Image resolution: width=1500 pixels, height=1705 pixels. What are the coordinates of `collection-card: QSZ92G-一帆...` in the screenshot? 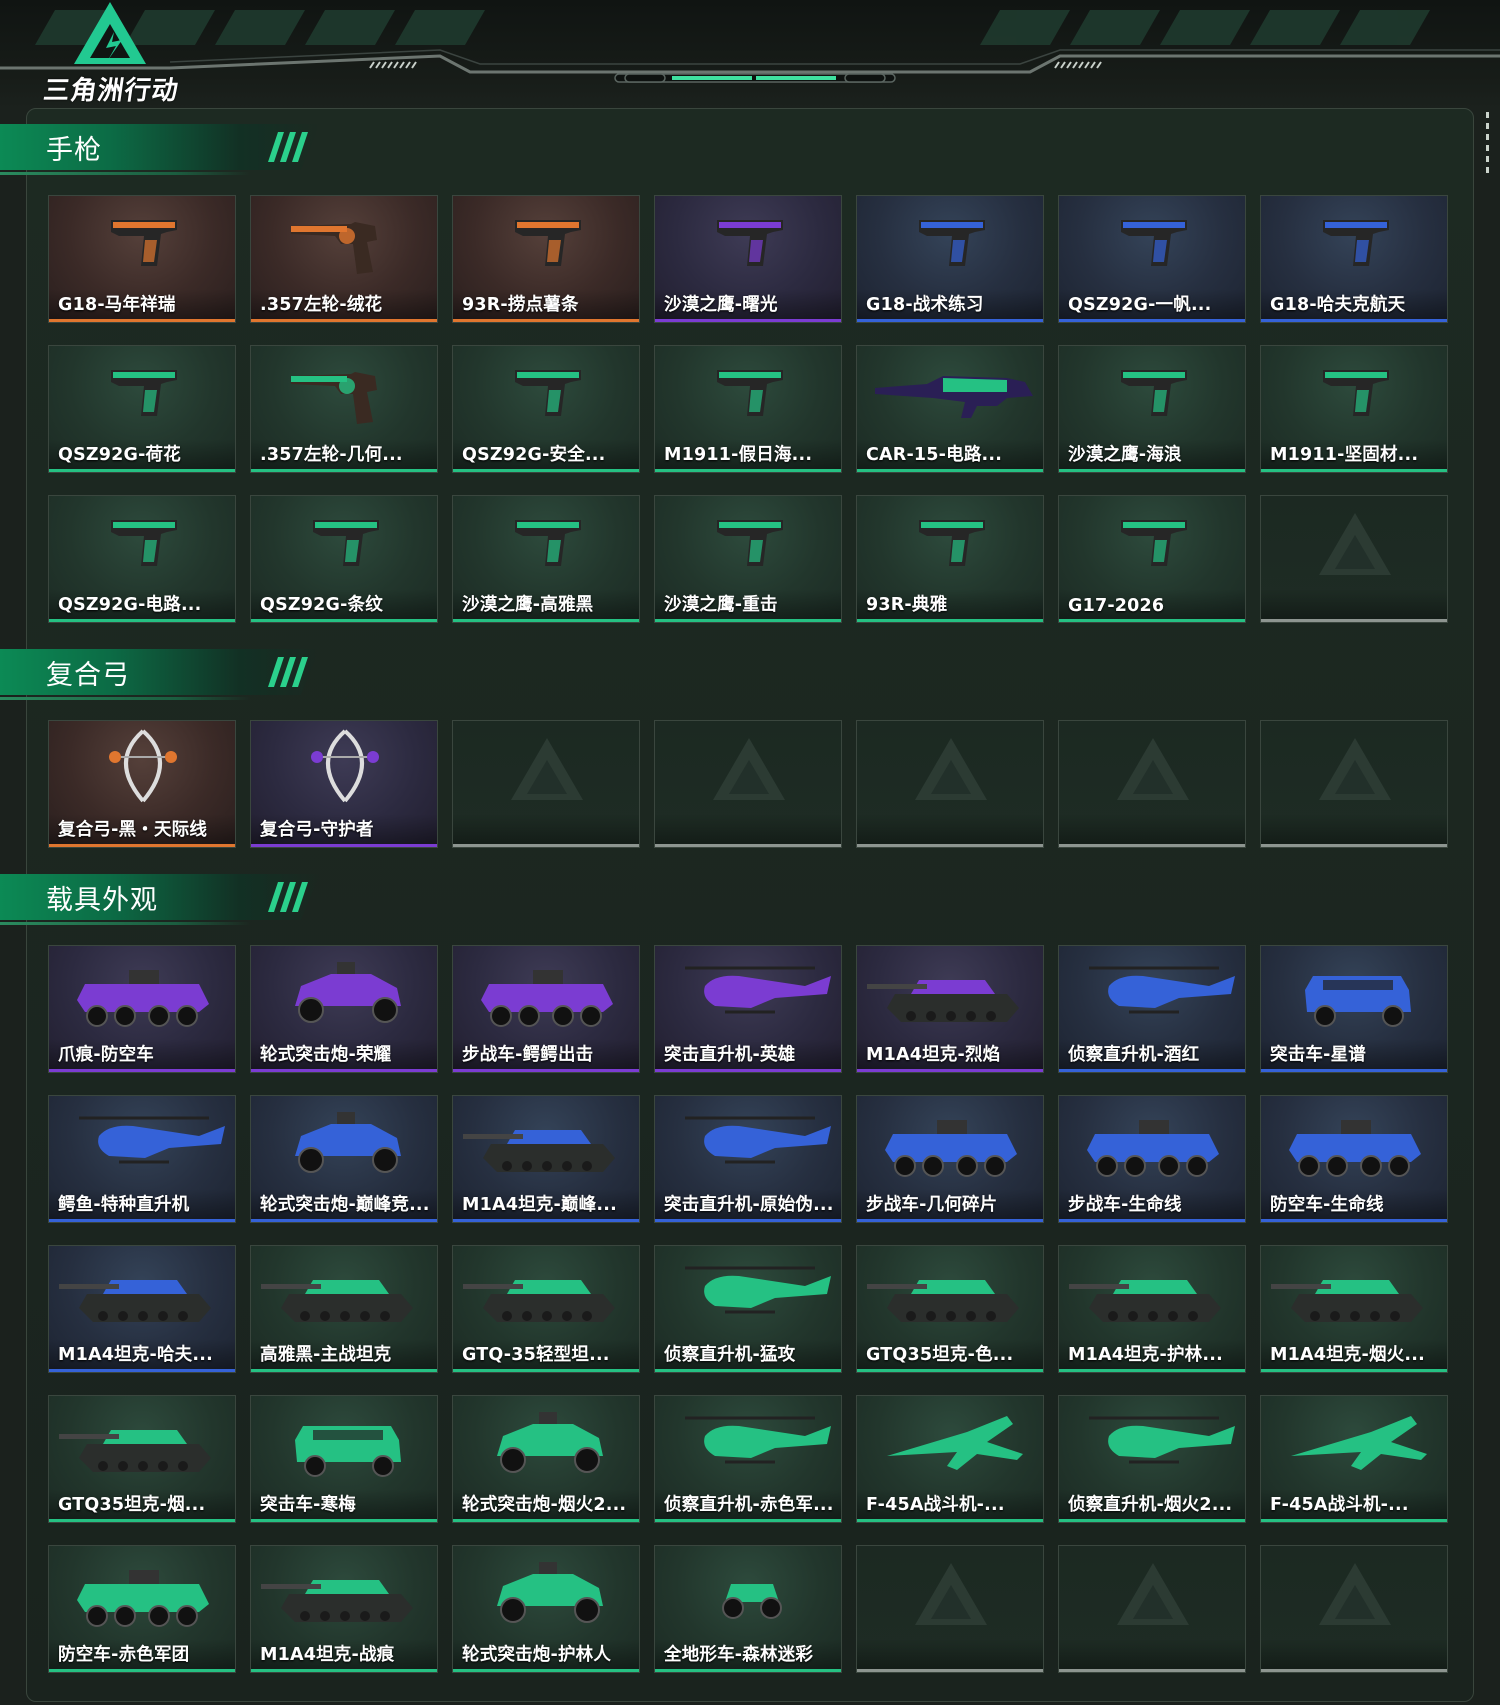 It's located at (1152, 259).